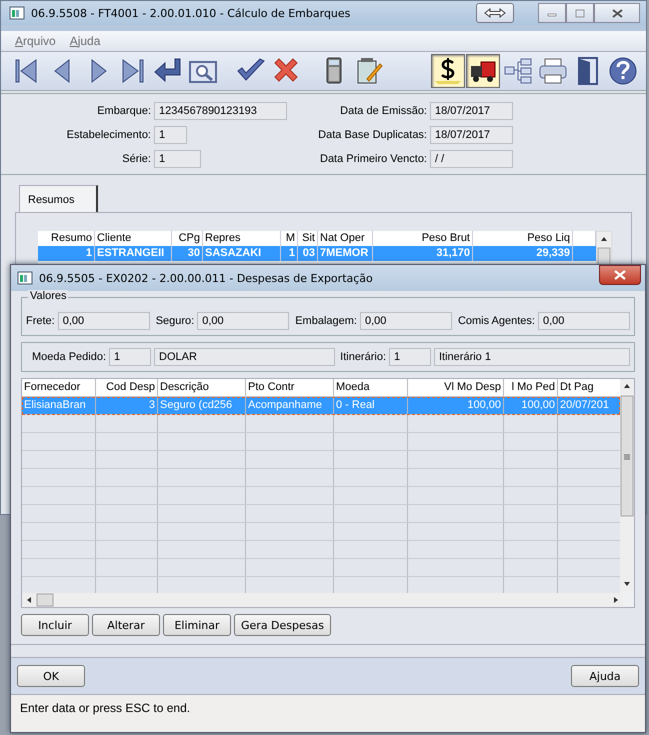  What do you see at coordinates (40, 321) in the screenshot?
I see `field-label: Frete:` at bounding box center [40, 321].